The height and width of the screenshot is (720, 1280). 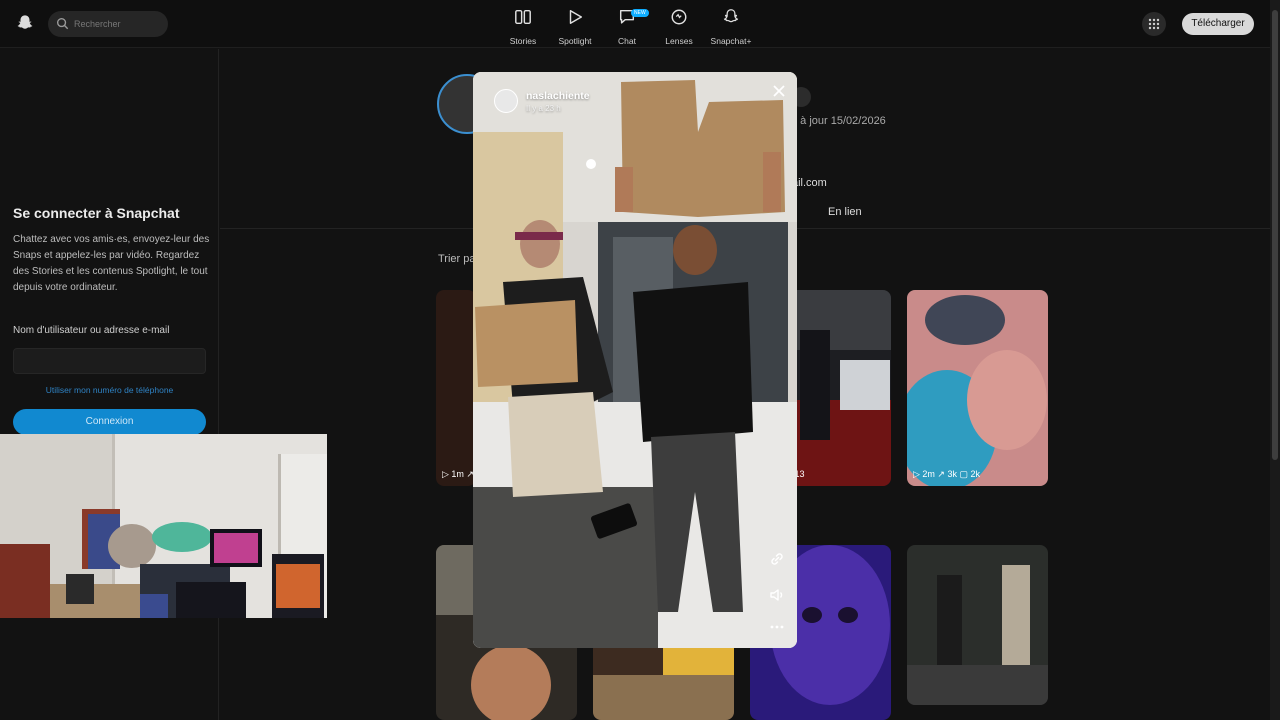 I want to click on snapchat-plus-icon, so click(x=731, y=16).